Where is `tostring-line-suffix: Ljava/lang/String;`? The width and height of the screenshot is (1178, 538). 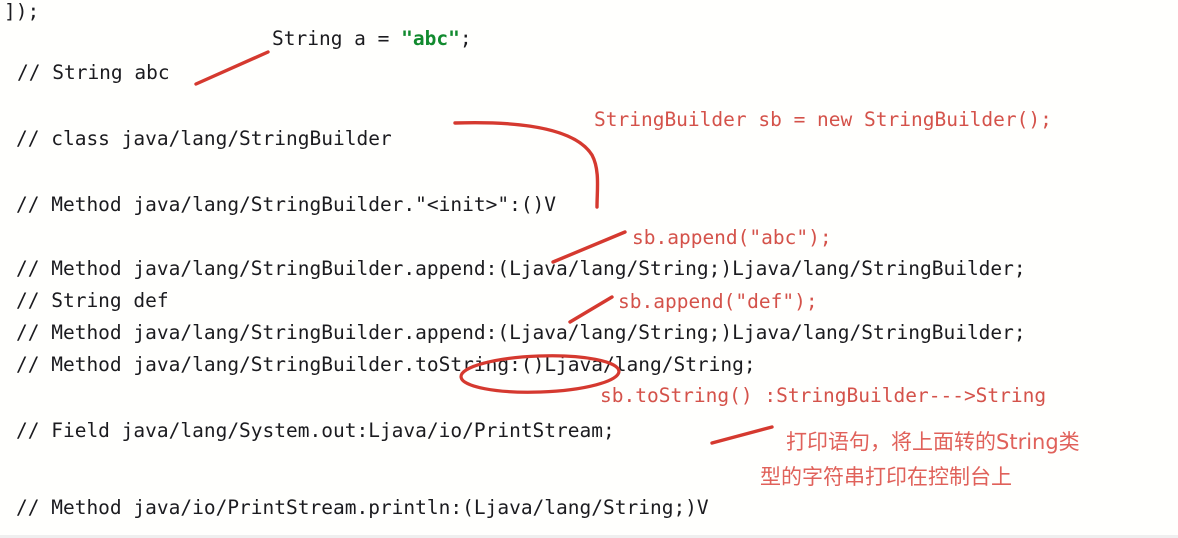
tostring-line-suffix: Ljava/lang/String; is located at coordinates (650, 364).